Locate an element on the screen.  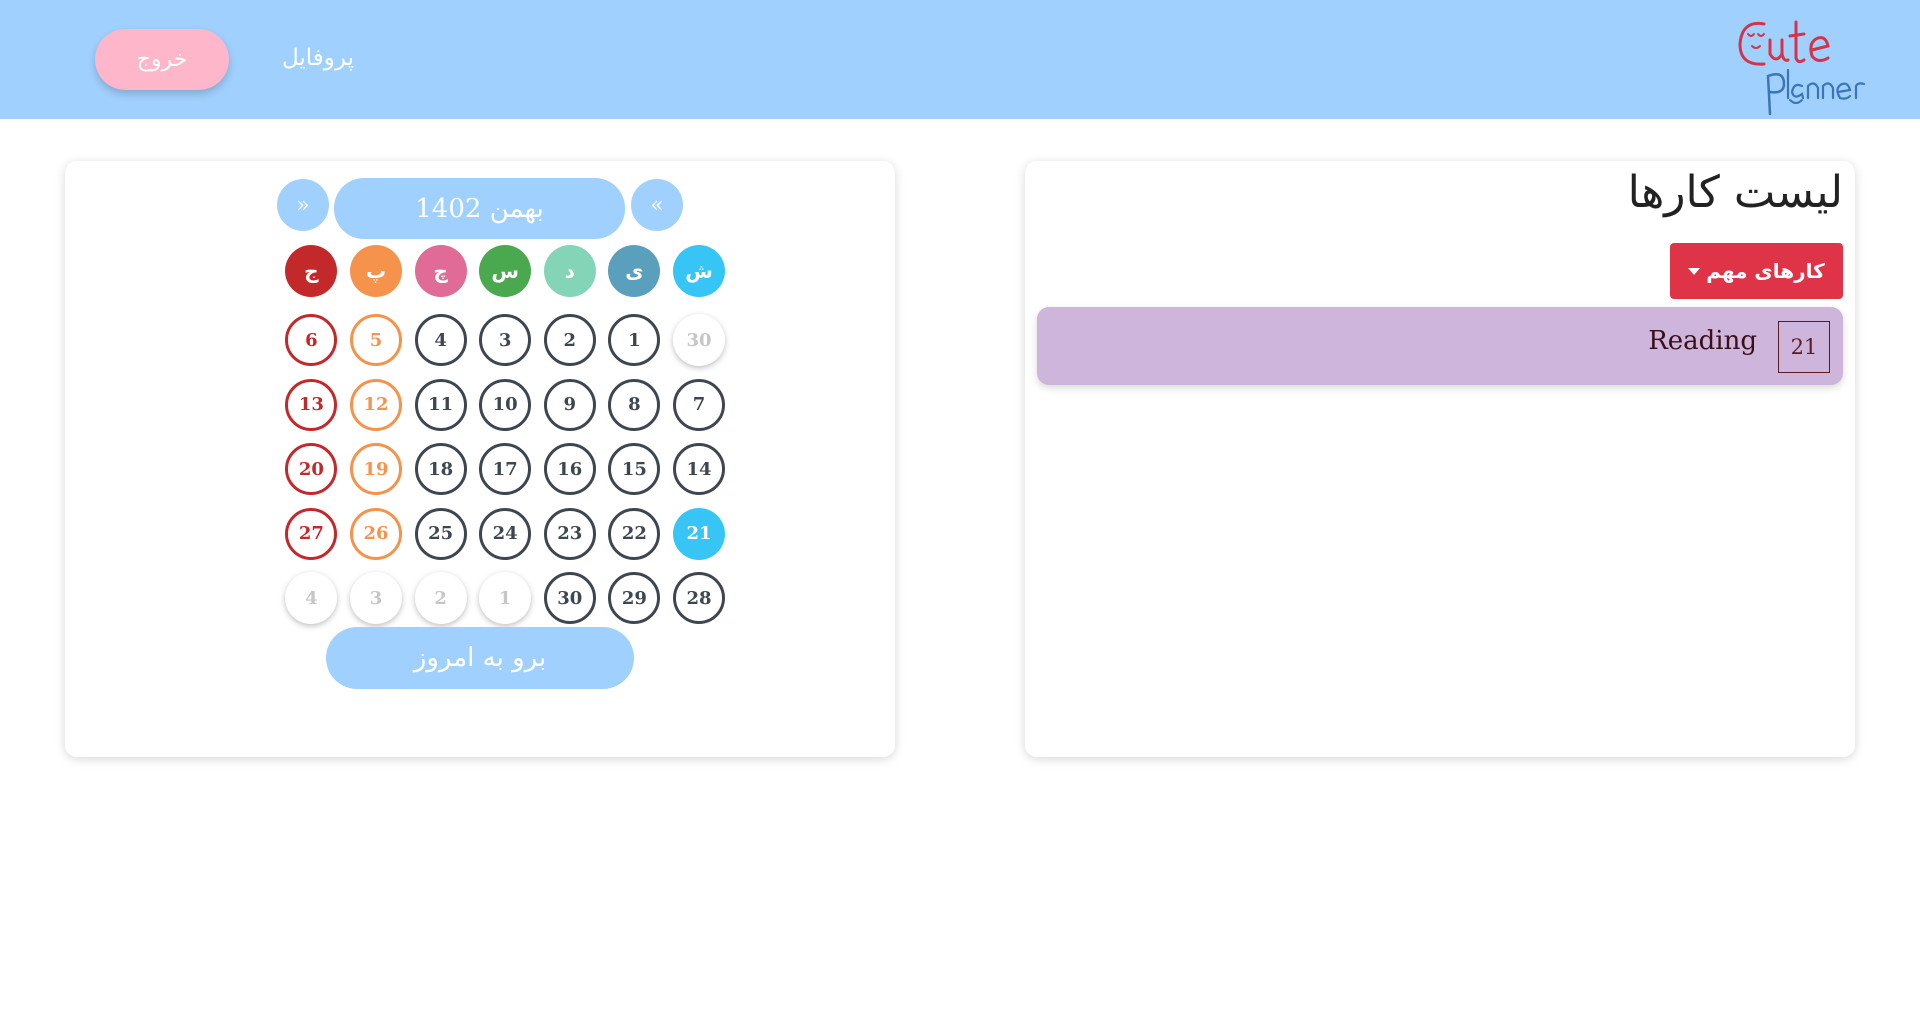
task-item: 21 Reading is located at coordinates (1440, 346).